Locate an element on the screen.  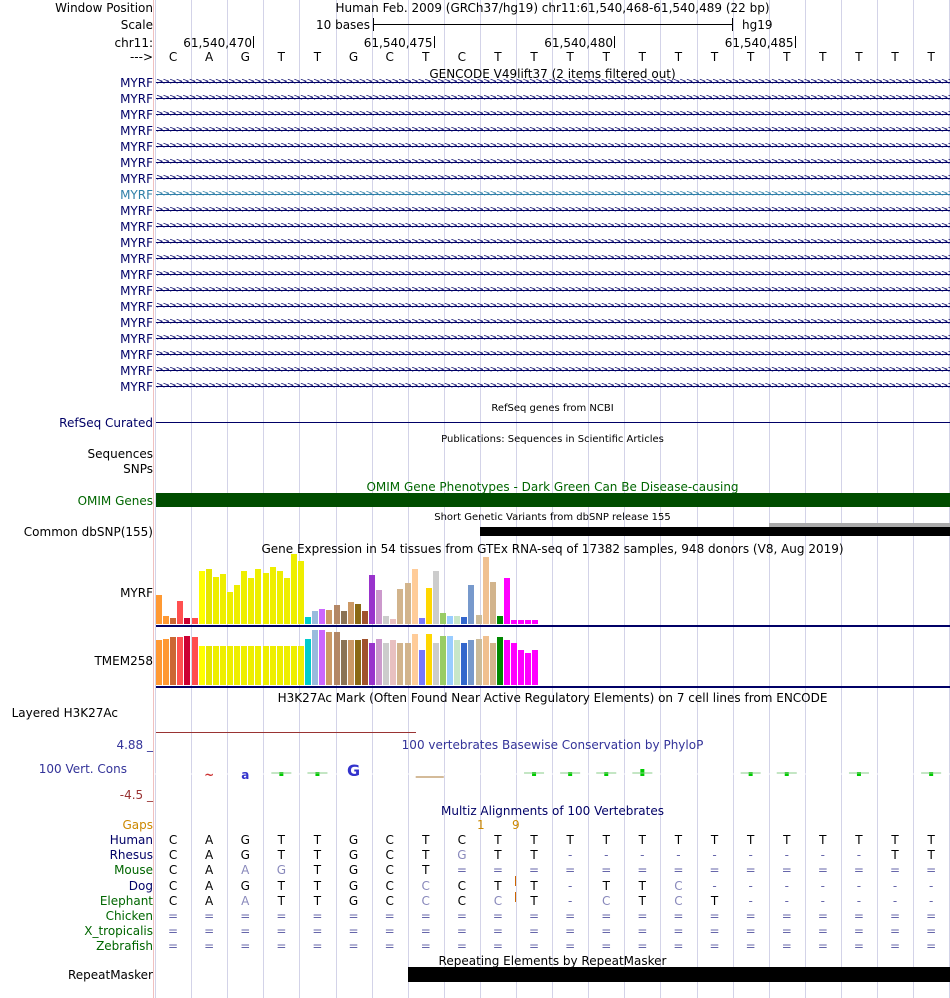
publications-snps-label: SNPs is located at coordinates (138, 469).